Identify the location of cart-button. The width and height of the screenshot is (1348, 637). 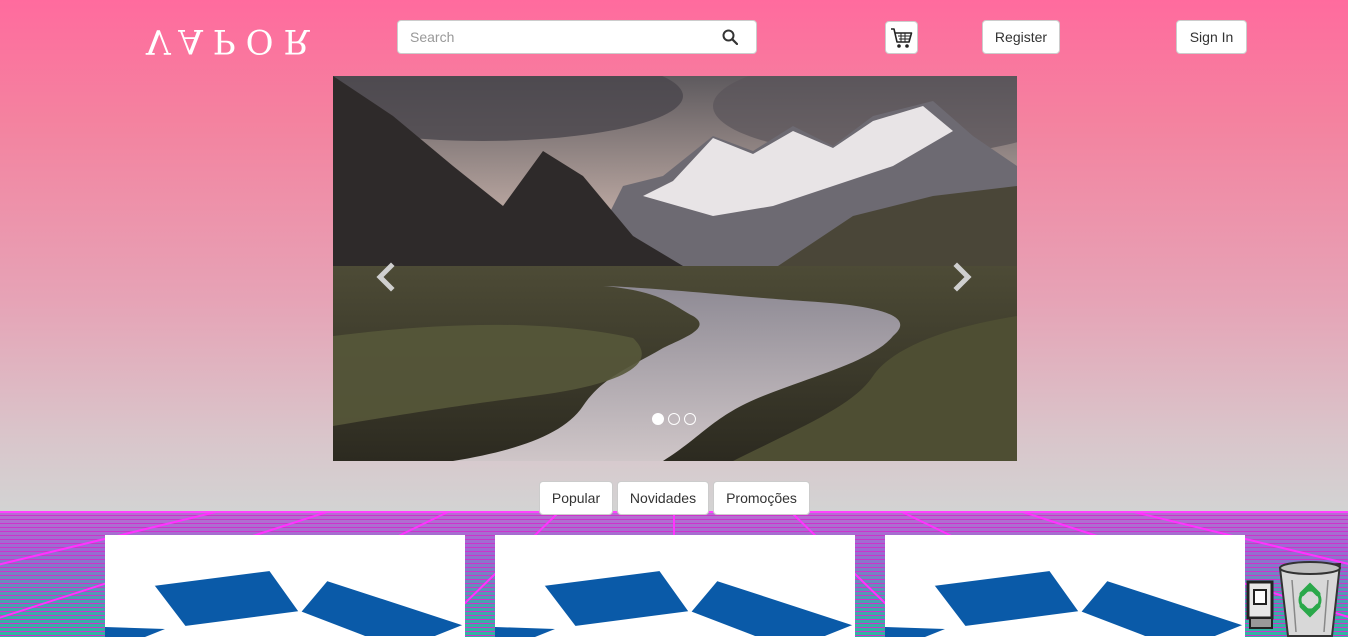
(901, 37).